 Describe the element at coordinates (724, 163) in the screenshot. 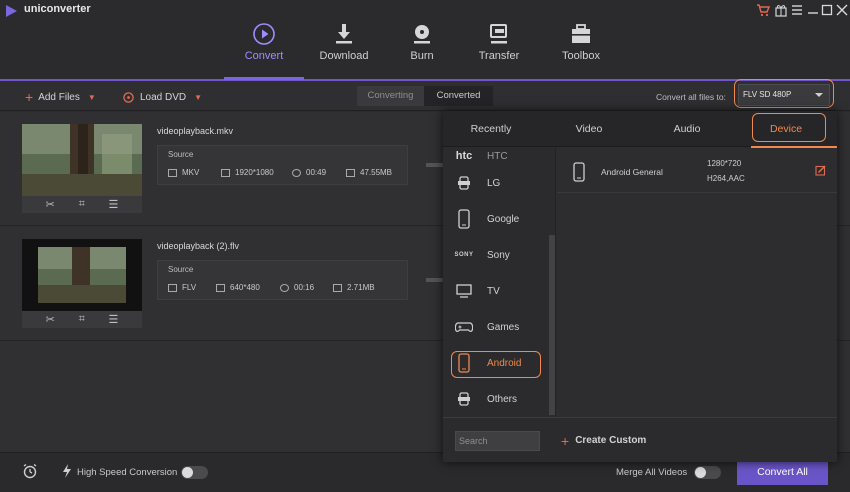

I see `preset-resolution: 1280*720` at that location.